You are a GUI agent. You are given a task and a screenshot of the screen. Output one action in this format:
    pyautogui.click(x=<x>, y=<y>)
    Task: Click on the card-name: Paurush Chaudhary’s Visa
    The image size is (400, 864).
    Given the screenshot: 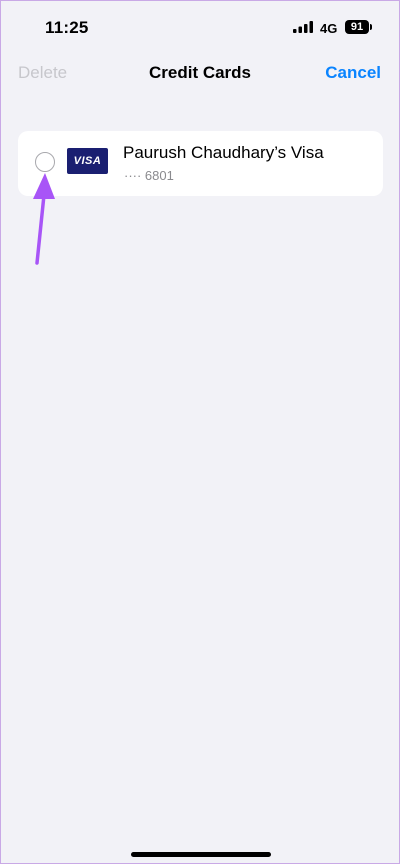 What is the action you would take?
    pyautogui.click(x=223, y=152)
    